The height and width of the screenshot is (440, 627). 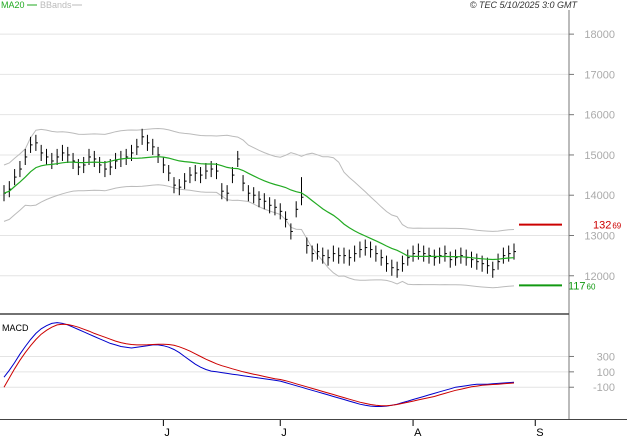 I want to click on time-tick-label: A, so click(x=418, y=433).